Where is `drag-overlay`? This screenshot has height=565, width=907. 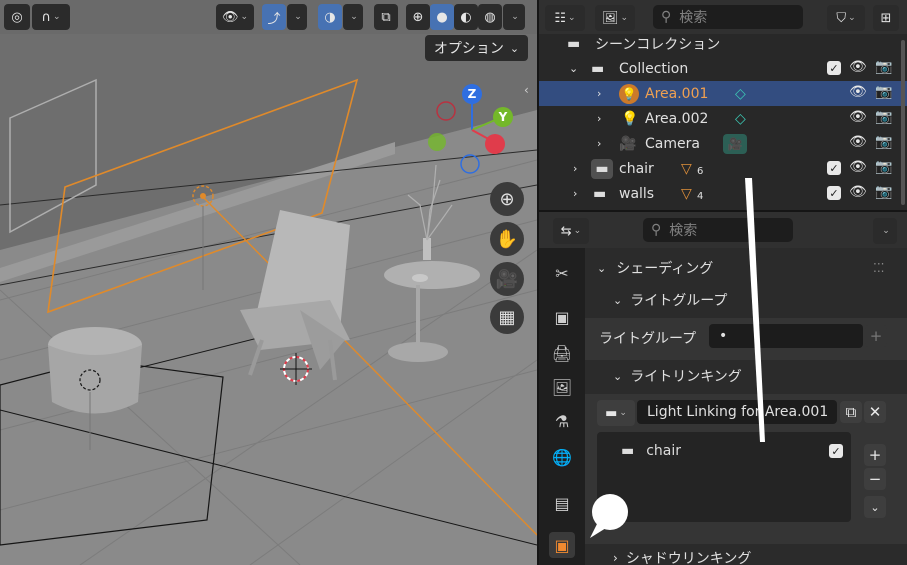
drag-overlay is located at coordinates (677, 358).